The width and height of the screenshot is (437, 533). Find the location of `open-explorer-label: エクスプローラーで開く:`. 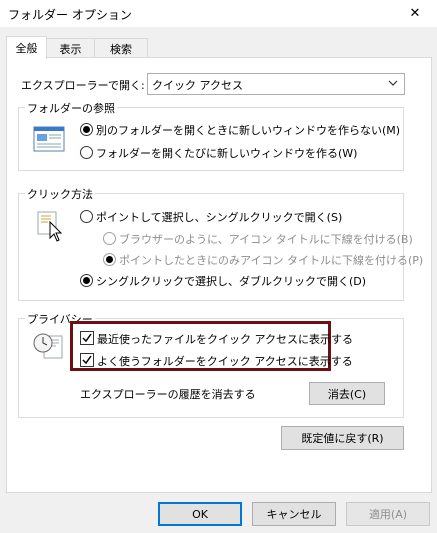

open-explorer-label: エクスプローラーで開く: is located at coordinates (83, 85).